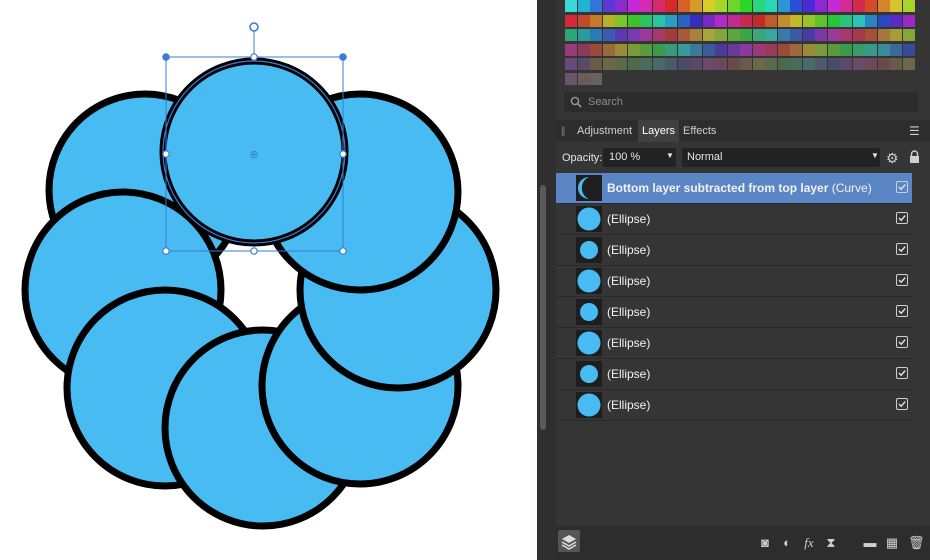 The image size is (930, 560). Describe the element at coordinates (914, 156) in the screenshot. I see `lock-icon` at that location.